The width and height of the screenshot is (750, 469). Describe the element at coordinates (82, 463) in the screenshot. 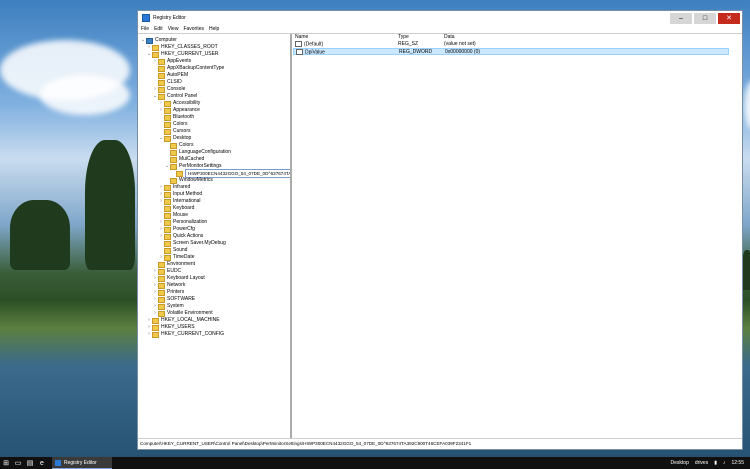

I see `taskbar-app-registry-editor: Registry Editor` at that location.